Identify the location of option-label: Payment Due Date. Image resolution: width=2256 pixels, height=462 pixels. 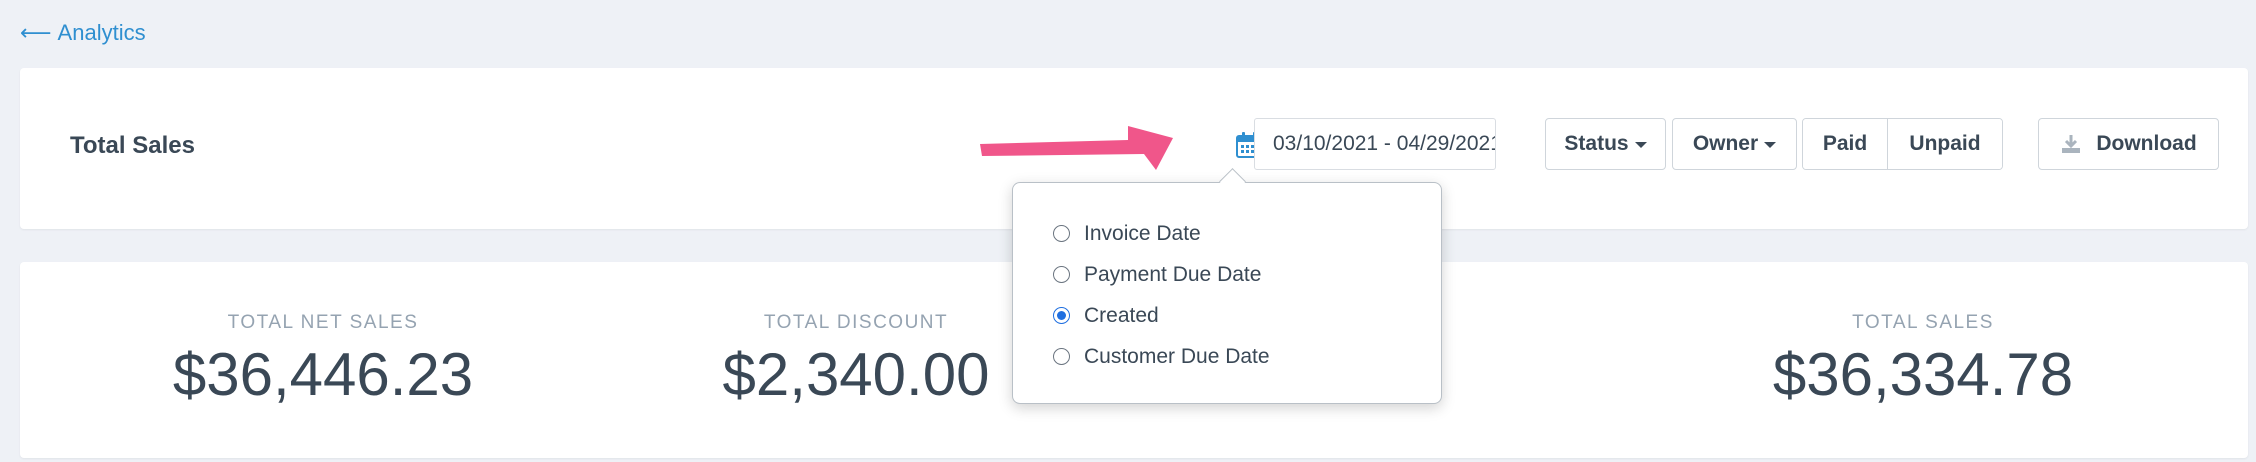
(1173, 274).